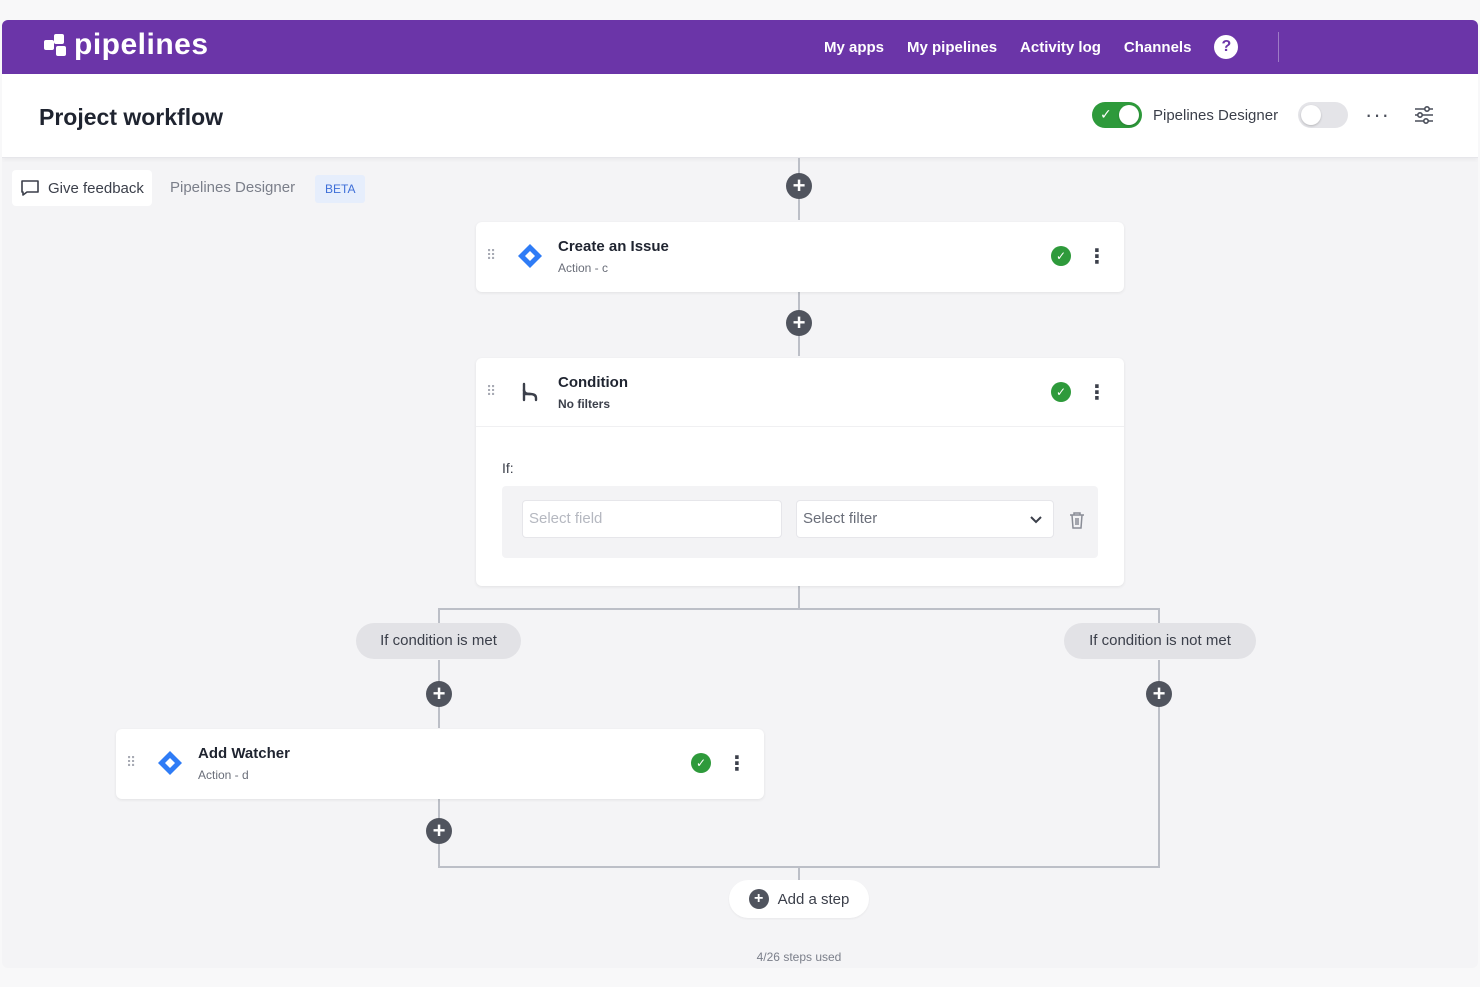 This screenshot has height=987, width=1480. Describe the element at coordinates (652, 519) in the screenshot. I see `select-field-input: Select field` at that location.